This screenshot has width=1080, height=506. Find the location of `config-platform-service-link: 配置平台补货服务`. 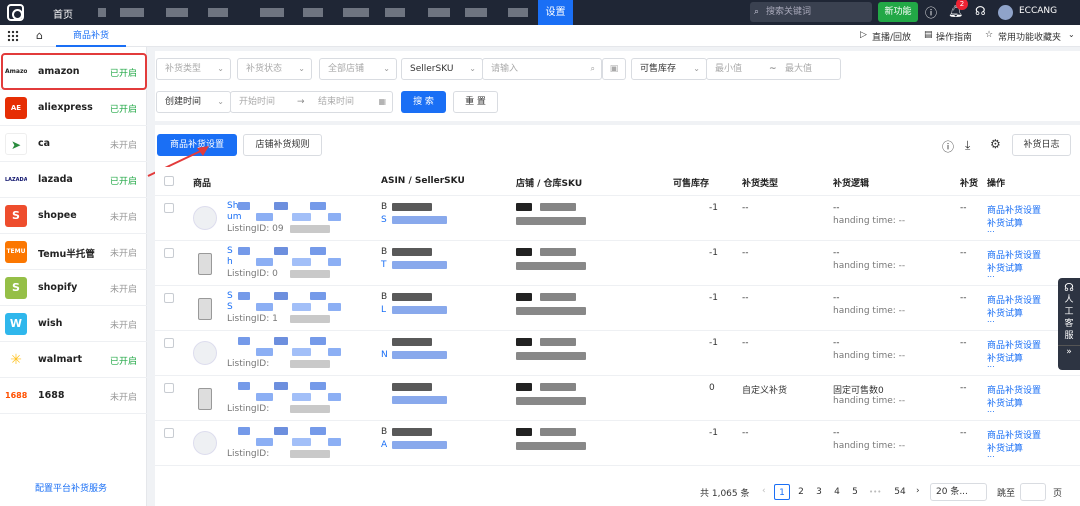

config-platform-service-link: 配置平台补货服务 is located at coordinates (71, 487).